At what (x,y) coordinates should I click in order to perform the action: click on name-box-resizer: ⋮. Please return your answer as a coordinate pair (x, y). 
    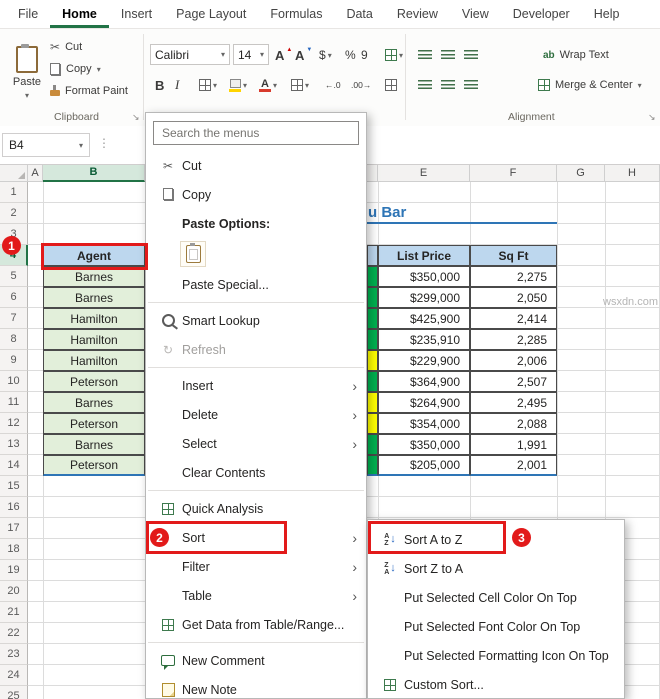
    Looking at the image, I should click on (104, 143).